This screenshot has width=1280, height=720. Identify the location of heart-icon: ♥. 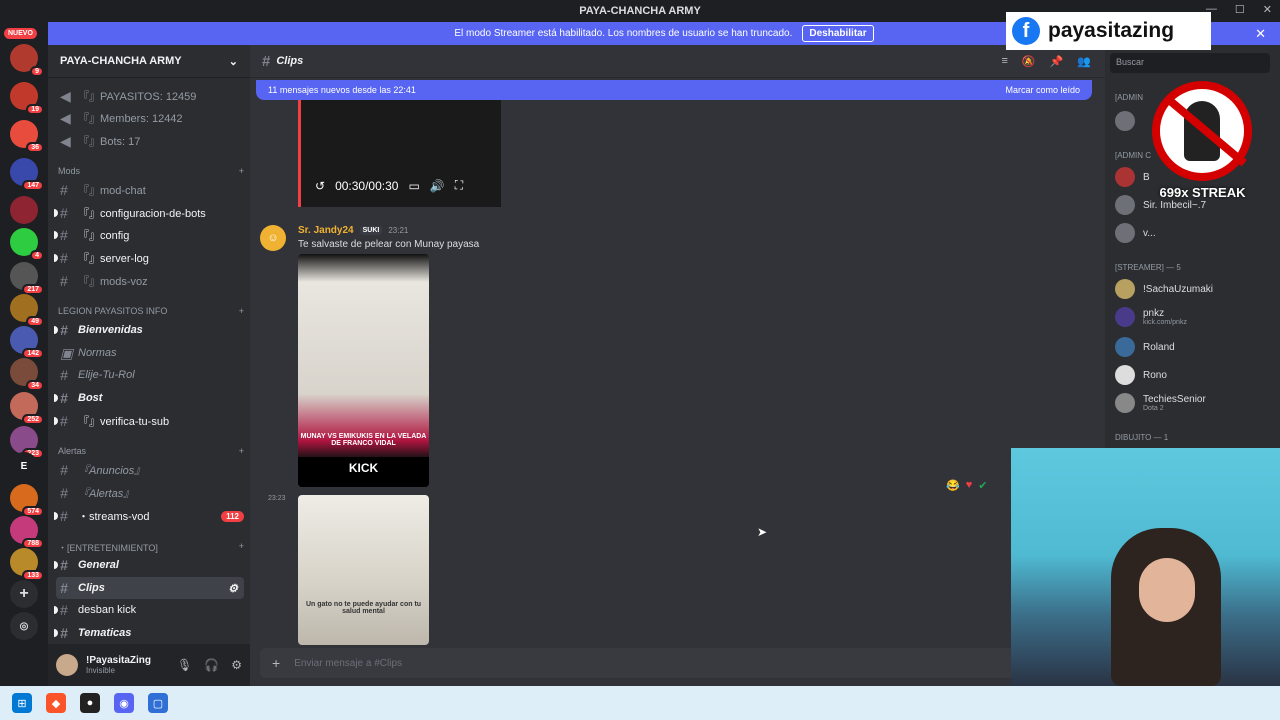
(969, 485).